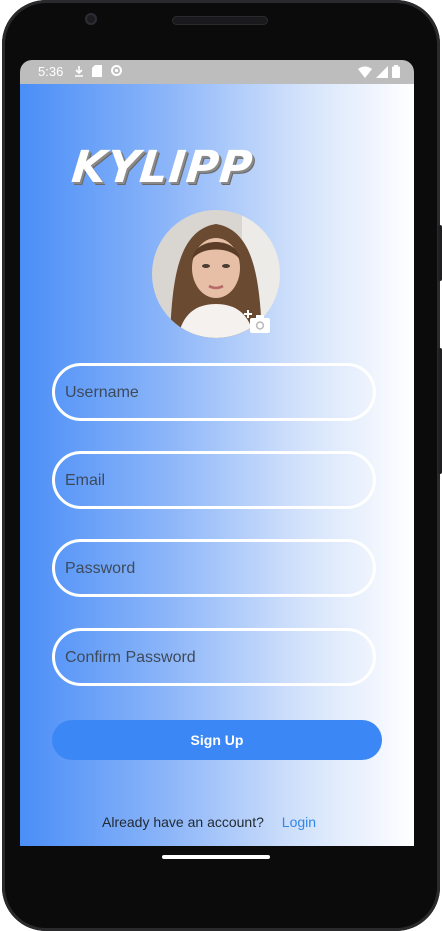 Image resolution: width=442 pixels, height=931 pixels. I want to click on battery-icon, so click(396, 71).